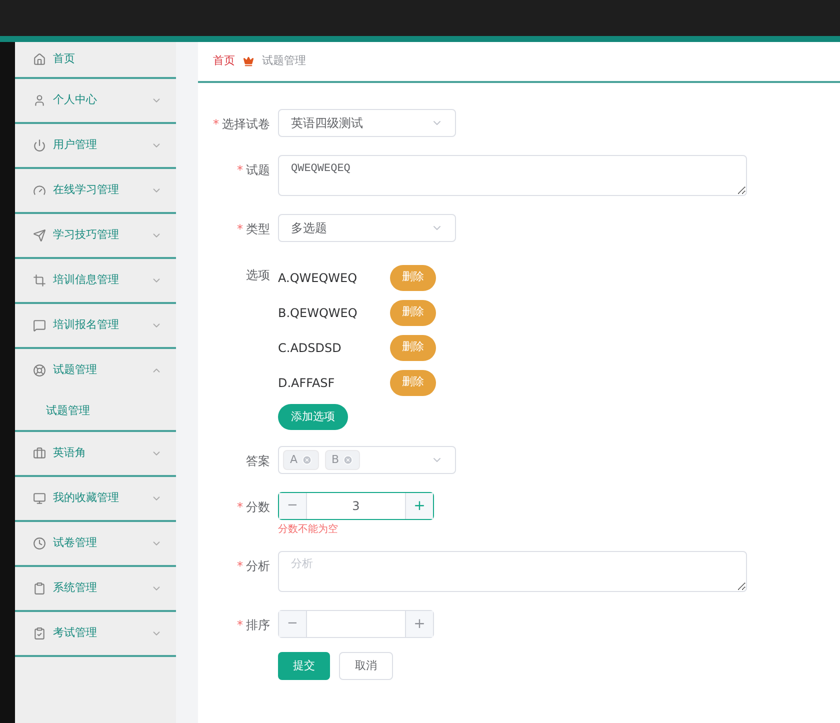  What do you see at coordinates (95, 190) in the screenshot?
I see `sidebar-item: 在线学习管理` at bounding box center [95, 190].